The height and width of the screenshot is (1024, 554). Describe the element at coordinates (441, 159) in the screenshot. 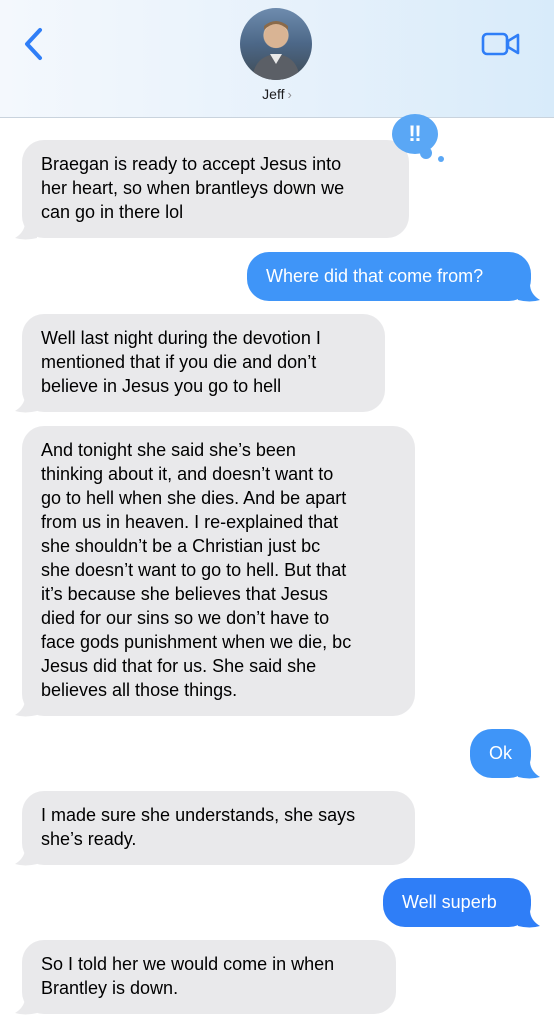

I see `reaction-tail-dot` at that location.